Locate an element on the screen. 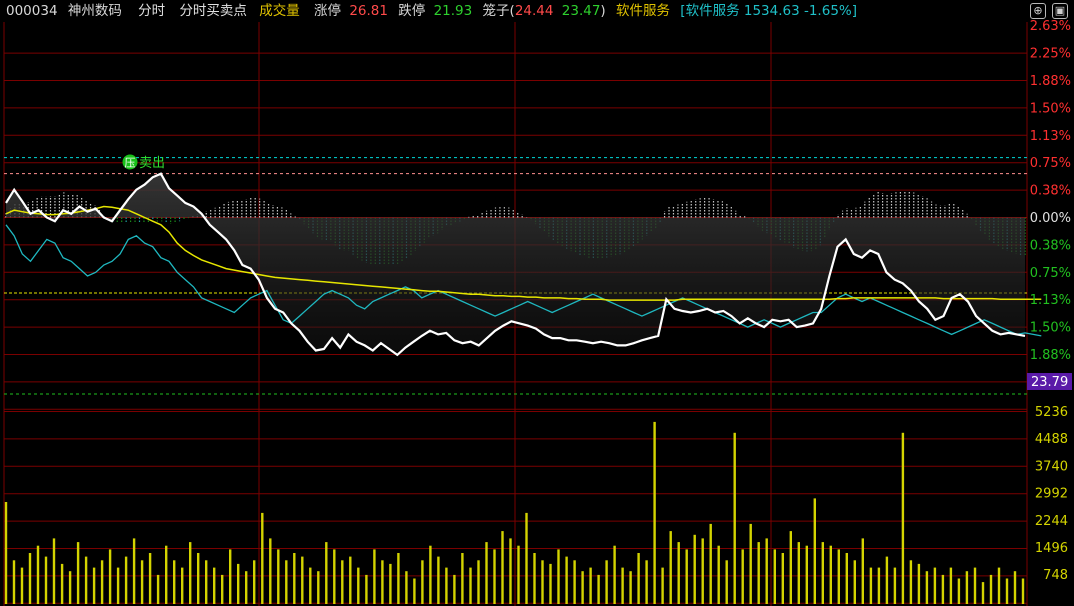  volume-axis-label: 2992 is located at coordinates (1051, 494).